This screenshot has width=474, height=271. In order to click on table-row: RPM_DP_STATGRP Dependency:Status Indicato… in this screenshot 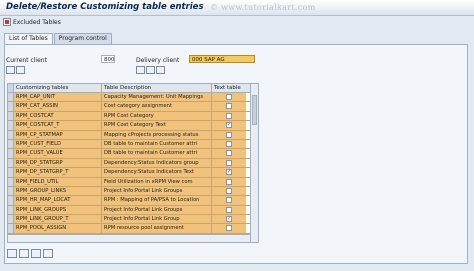, I will do `click(133, 163)`.